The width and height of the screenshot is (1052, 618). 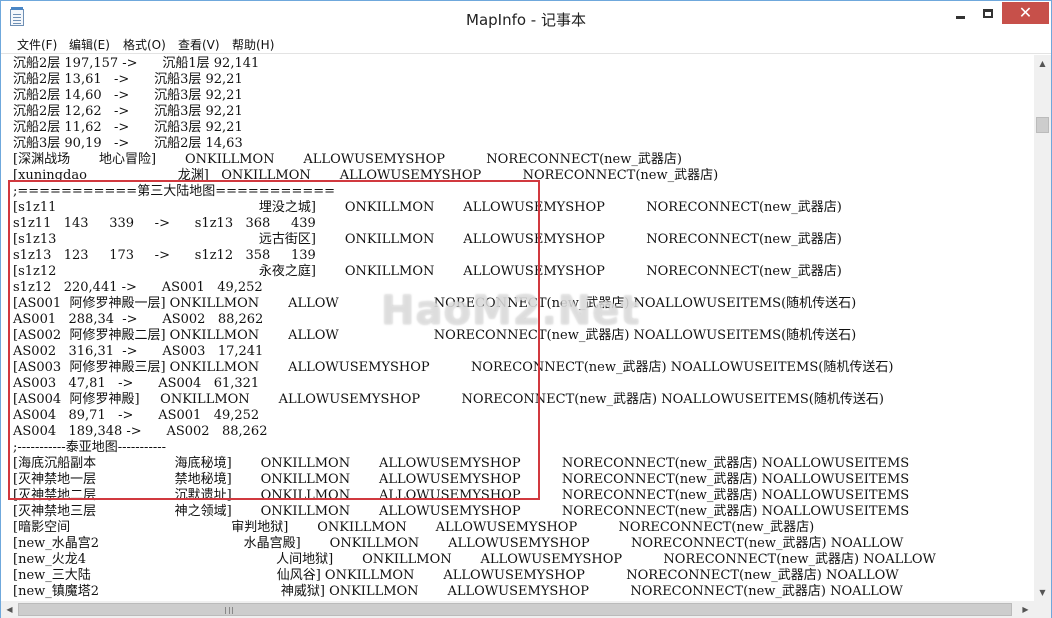 What do you see at coordinates (515, 609) in the screenshot?
I see `horizontal-scroll-thumb` at bounding box center [515, 609].